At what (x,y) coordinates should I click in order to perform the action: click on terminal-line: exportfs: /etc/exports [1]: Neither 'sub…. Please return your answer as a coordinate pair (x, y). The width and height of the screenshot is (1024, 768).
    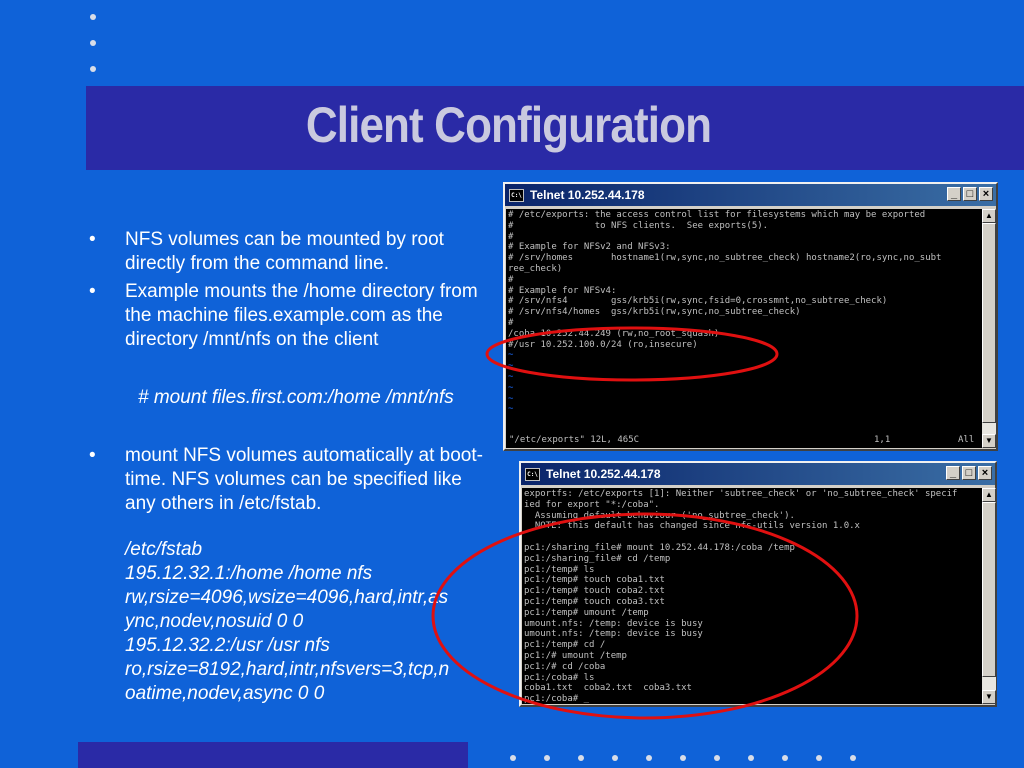
    Looking at the image, I should click on (741, 494).